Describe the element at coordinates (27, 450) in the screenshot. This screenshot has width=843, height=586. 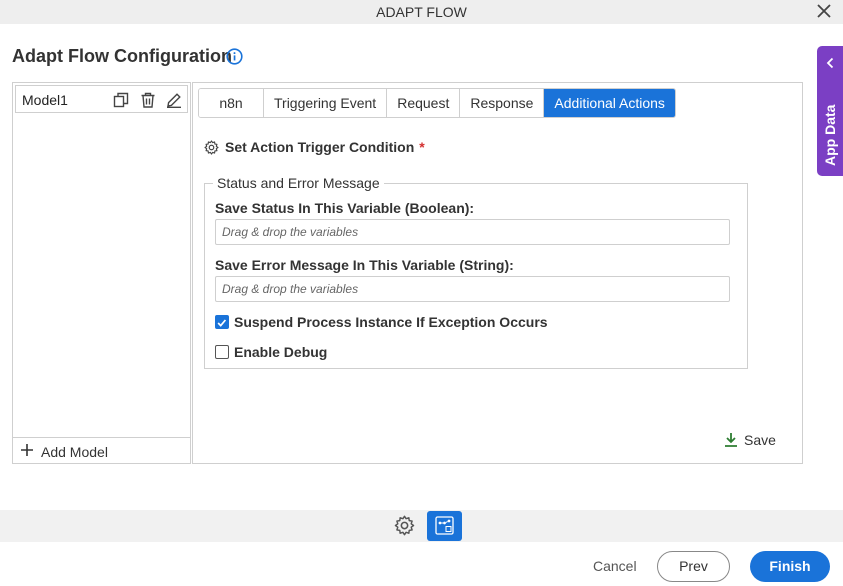
I see `plus-icon` at that location.